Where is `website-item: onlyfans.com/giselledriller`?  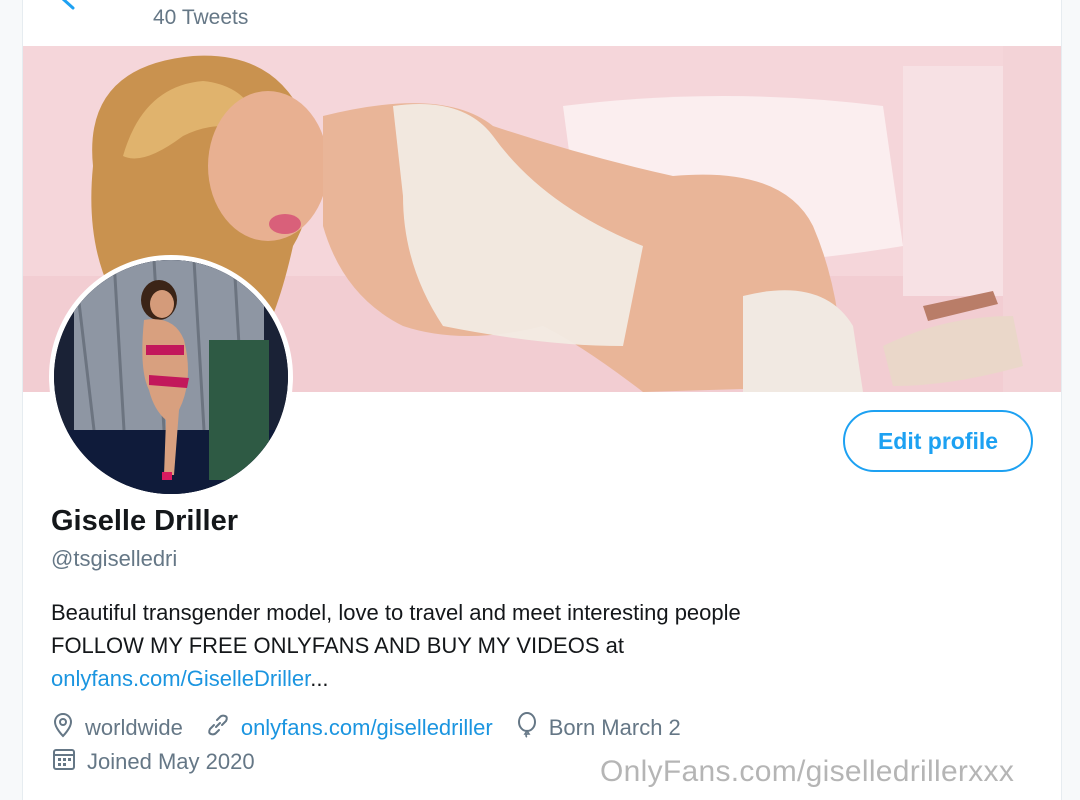
website-item: onlyfans.com/giselledriller is located at coordinates (349, 728).